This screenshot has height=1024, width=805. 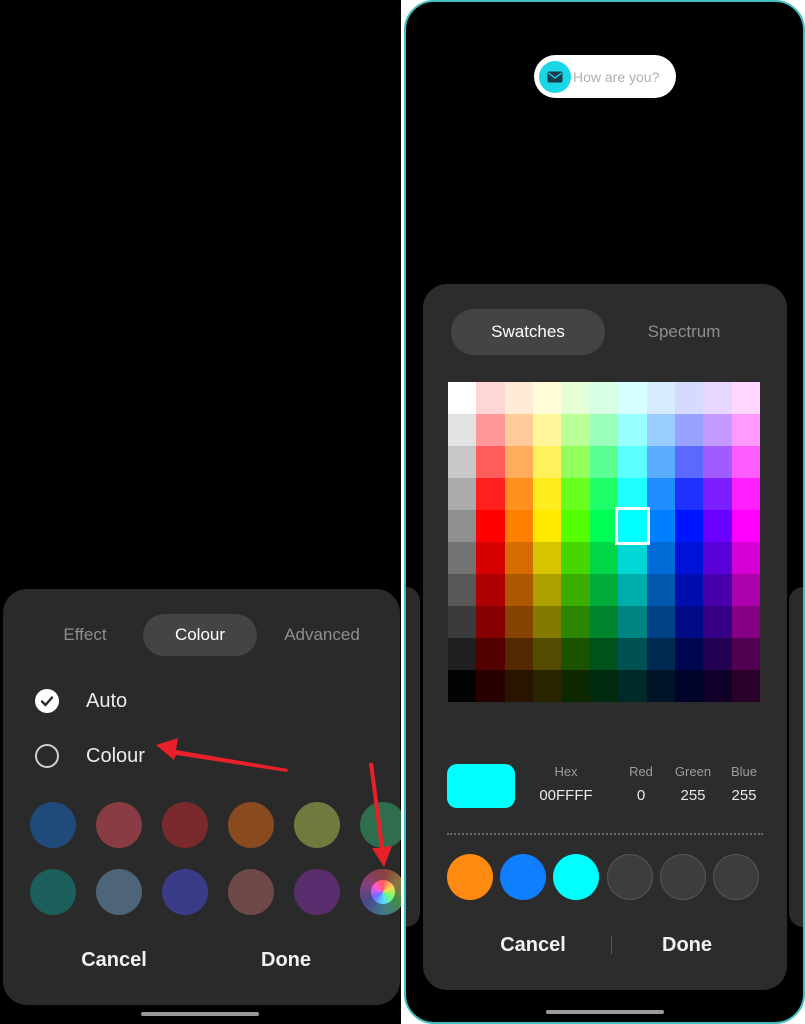 What do you see at coordinates (576, 877) in the screenshot?
I see `recent-colour` at bounding box center [576, 877].